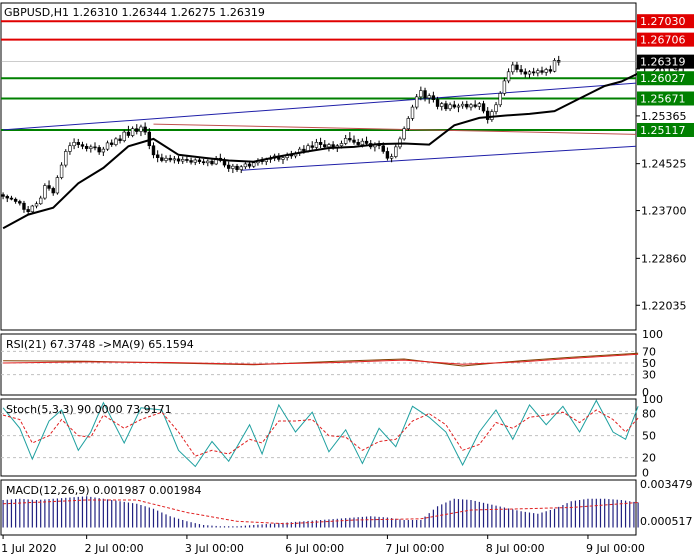 This screenshot has height=560, width=700. I want to click on time-tick-label: 1 Jul 2020, so click(28, 548).